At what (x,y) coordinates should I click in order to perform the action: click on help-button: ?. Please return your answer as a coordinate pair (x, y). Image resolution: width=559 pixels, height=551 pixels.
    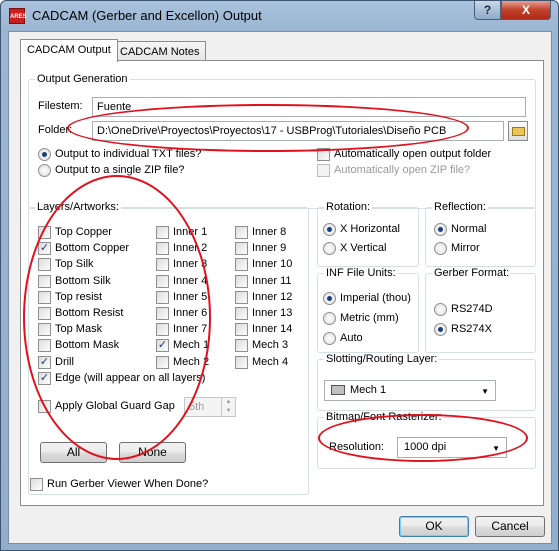
    Looking at the image, I should click on (487, 10).